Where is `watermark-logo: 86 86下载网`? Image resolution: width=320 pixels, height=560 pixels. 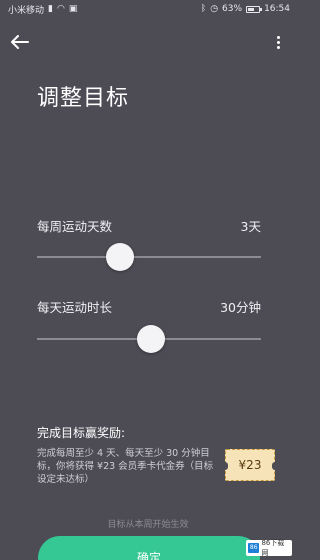 watermark-logo: 86 86下载网 is located at coordinates (269, 548).